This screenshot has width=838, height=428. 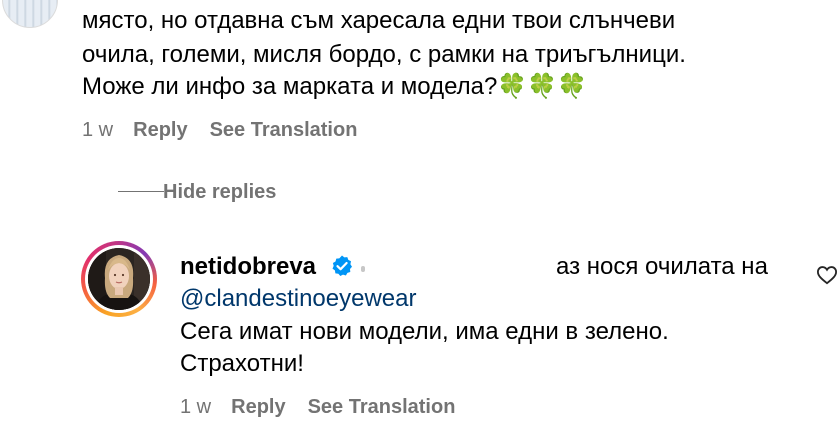 I want to click on parent-comment-line-3: Може ли инфо за марката и модела?🍀🍀🍀, so click(x=334, y=87).